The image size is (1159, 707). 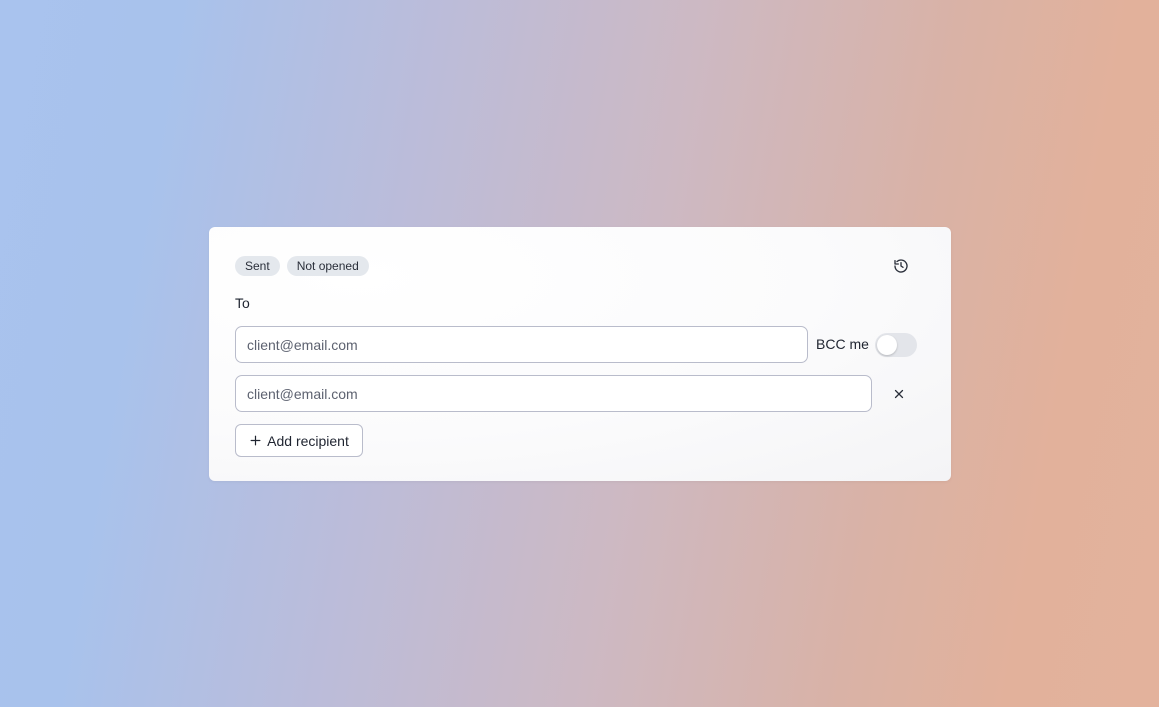 What do you see at coordinates (255, 440) in the screenshot?
I see `plus-icon` at bounding box center [255, 440].